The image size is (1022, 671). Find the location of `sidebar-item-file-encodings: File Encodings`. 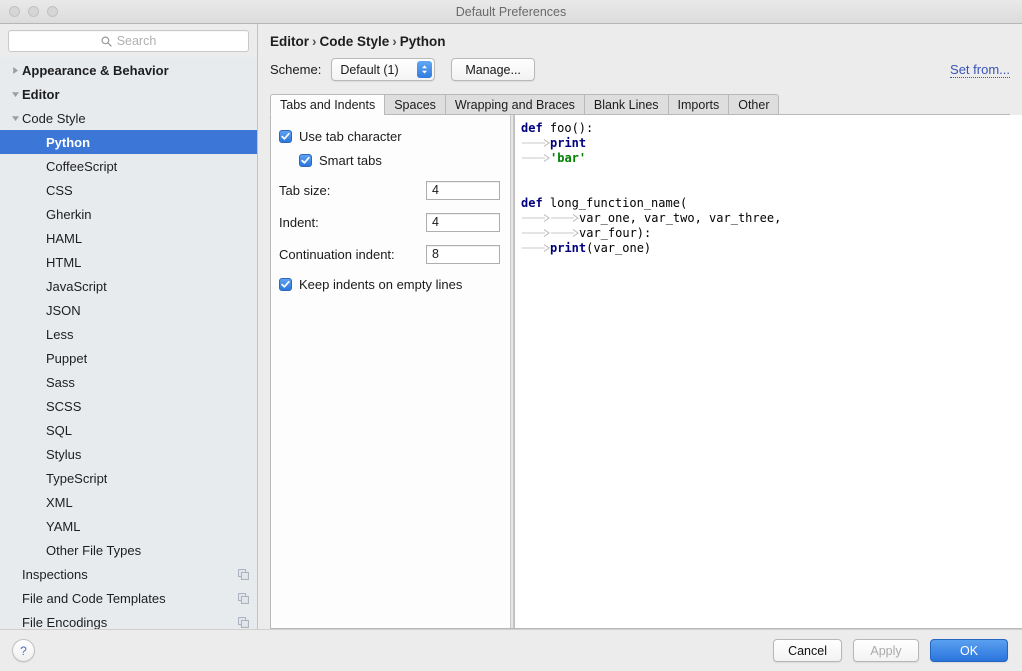

sidebar-item-file-encodings: File Encodings is located at coordinates (128, 619).